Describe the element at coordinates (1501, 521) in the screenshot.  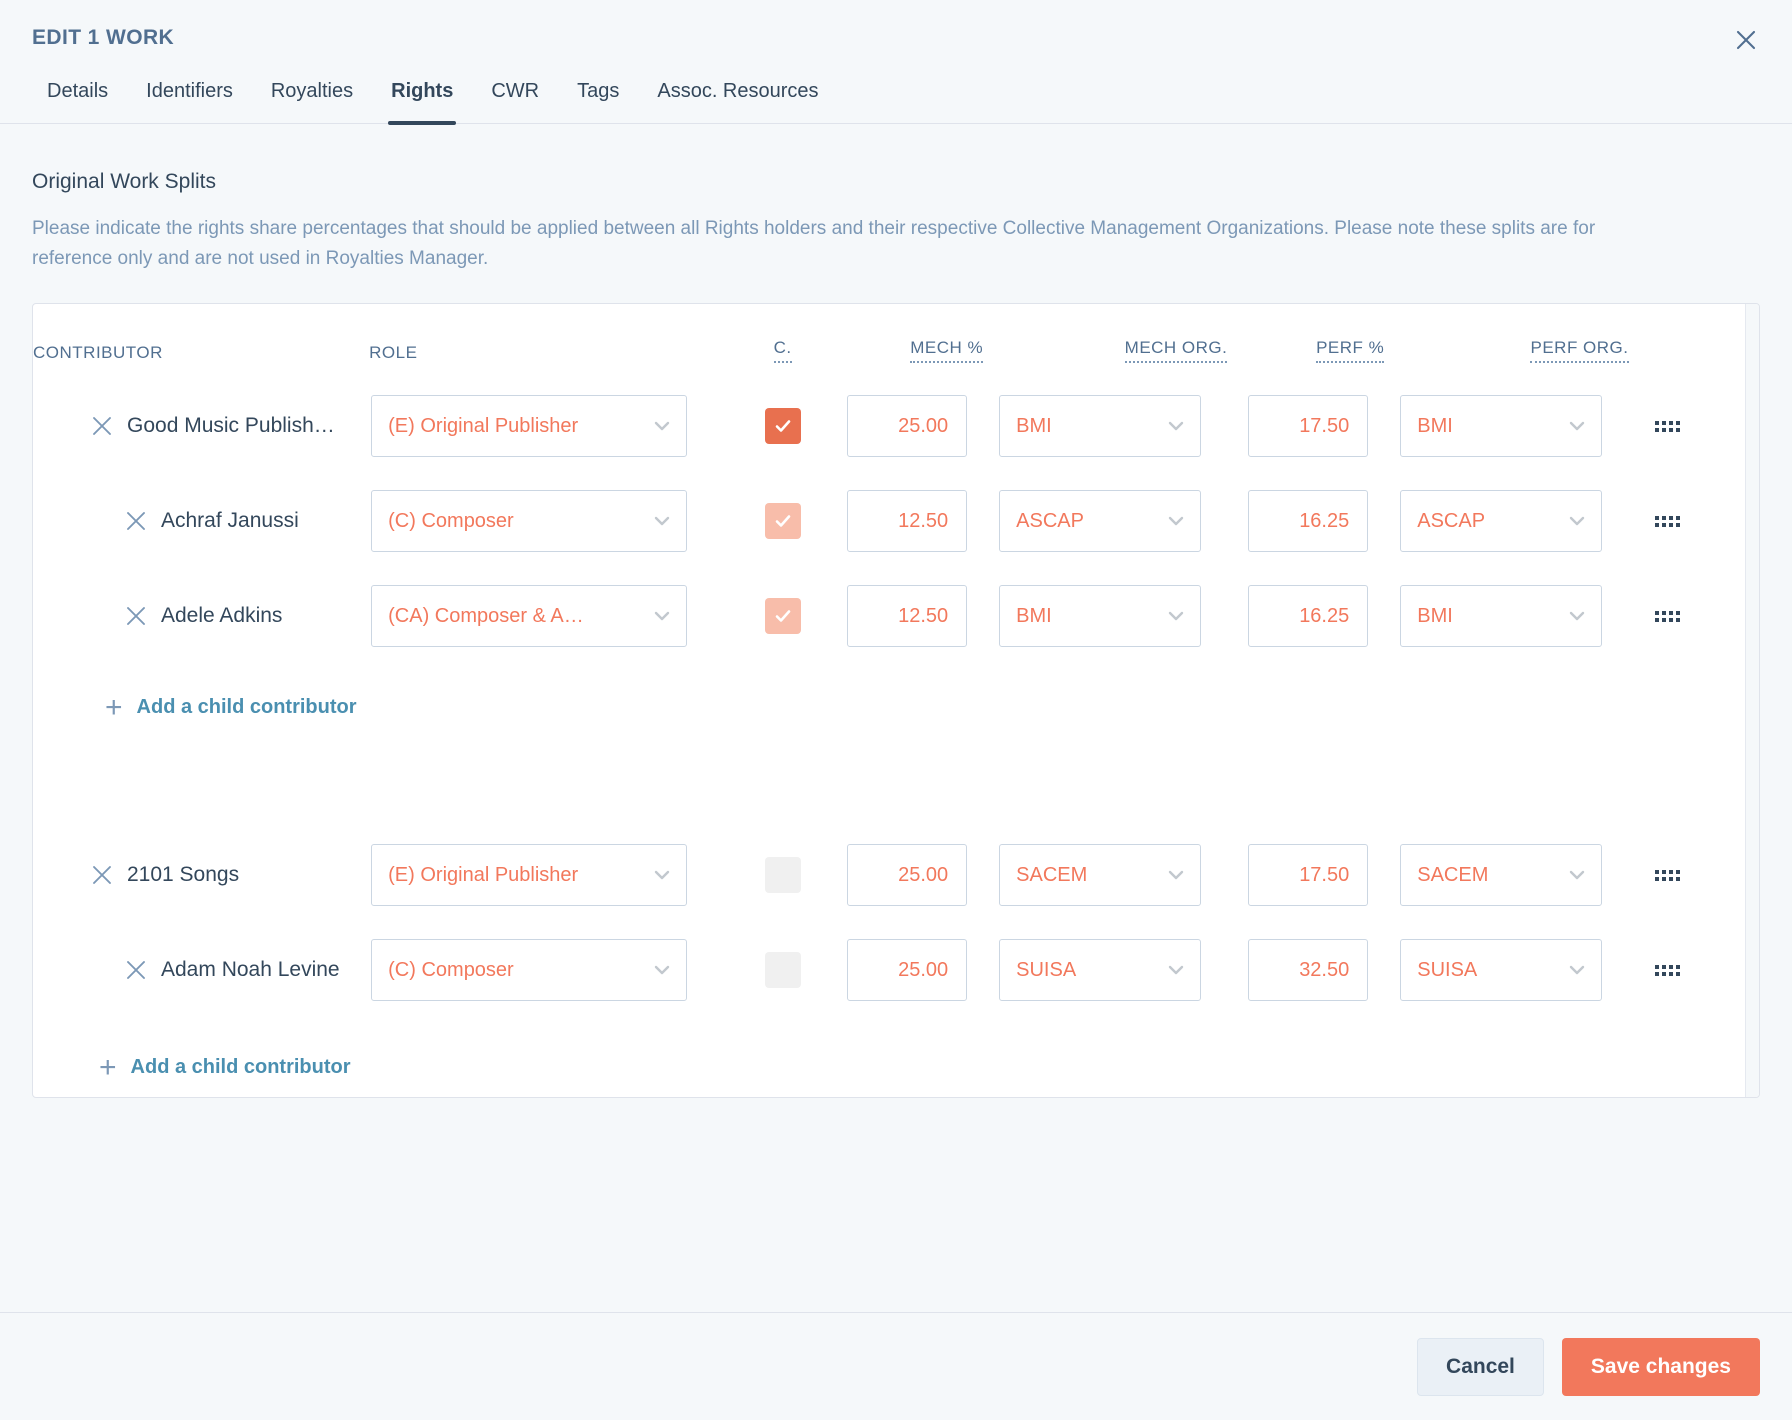
I see `perf-org-select: ASCAP` at that location.